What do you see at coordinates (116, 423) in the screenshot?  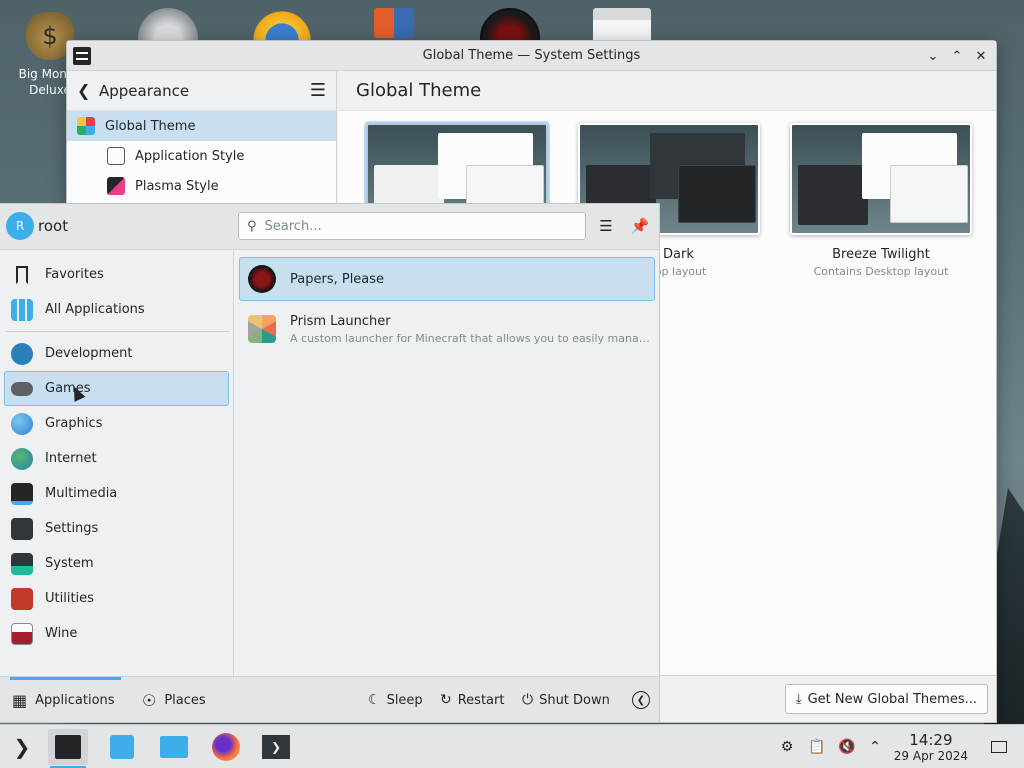 I see `category-graphics: Graphics` at bounding box center [116, 423].